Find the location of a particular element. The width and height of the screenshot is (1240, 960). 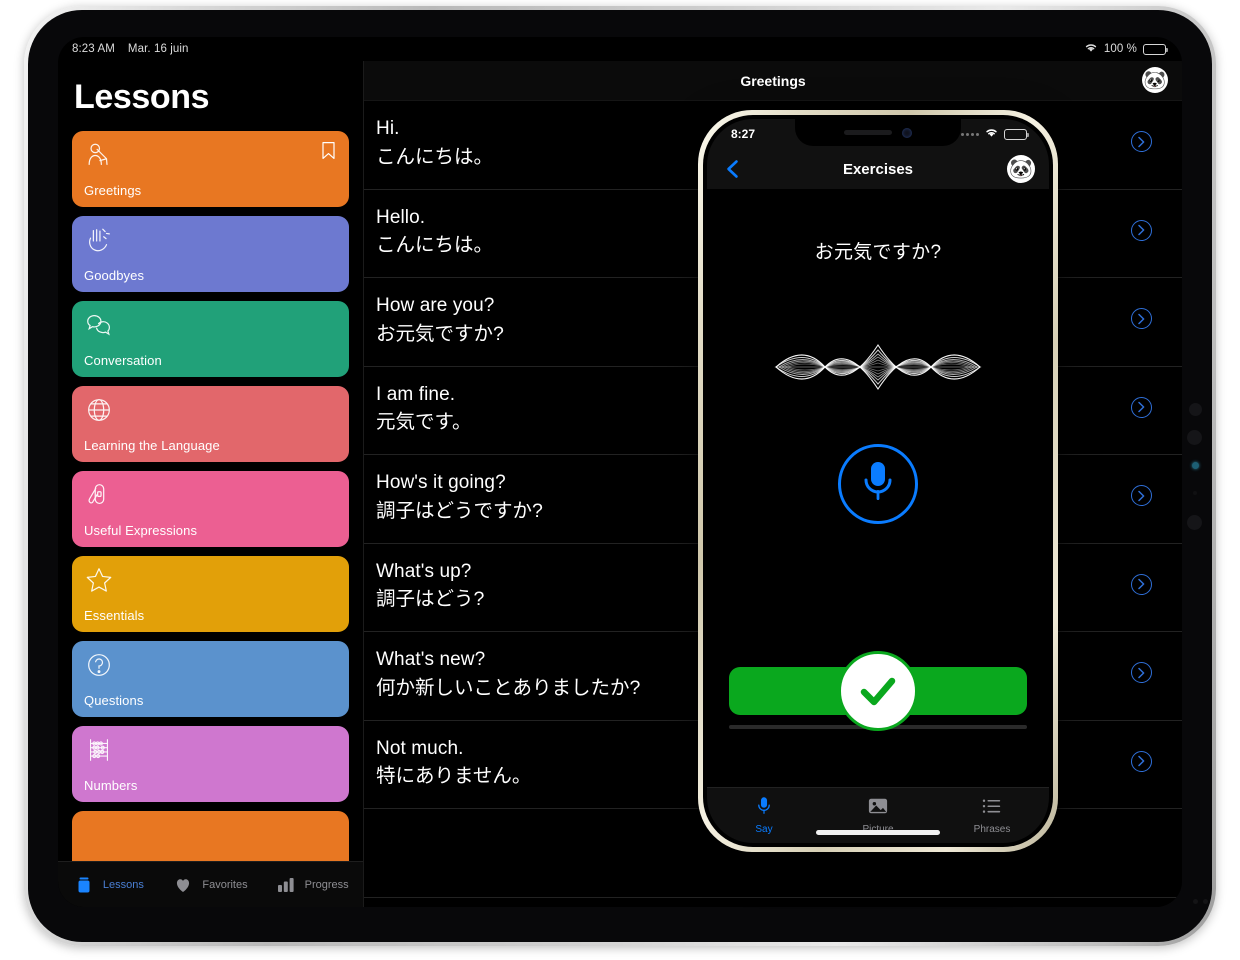

tab-lessons: Lessons is located at coordinates (109, 885).